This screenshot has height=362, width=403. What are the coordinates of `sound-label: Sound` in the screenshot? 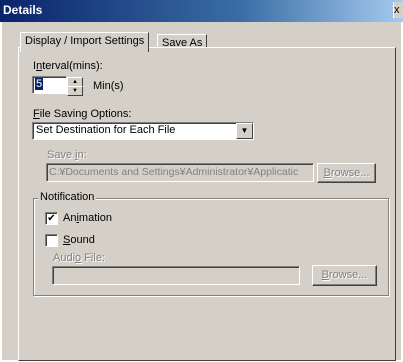 It's located at (79, 240).